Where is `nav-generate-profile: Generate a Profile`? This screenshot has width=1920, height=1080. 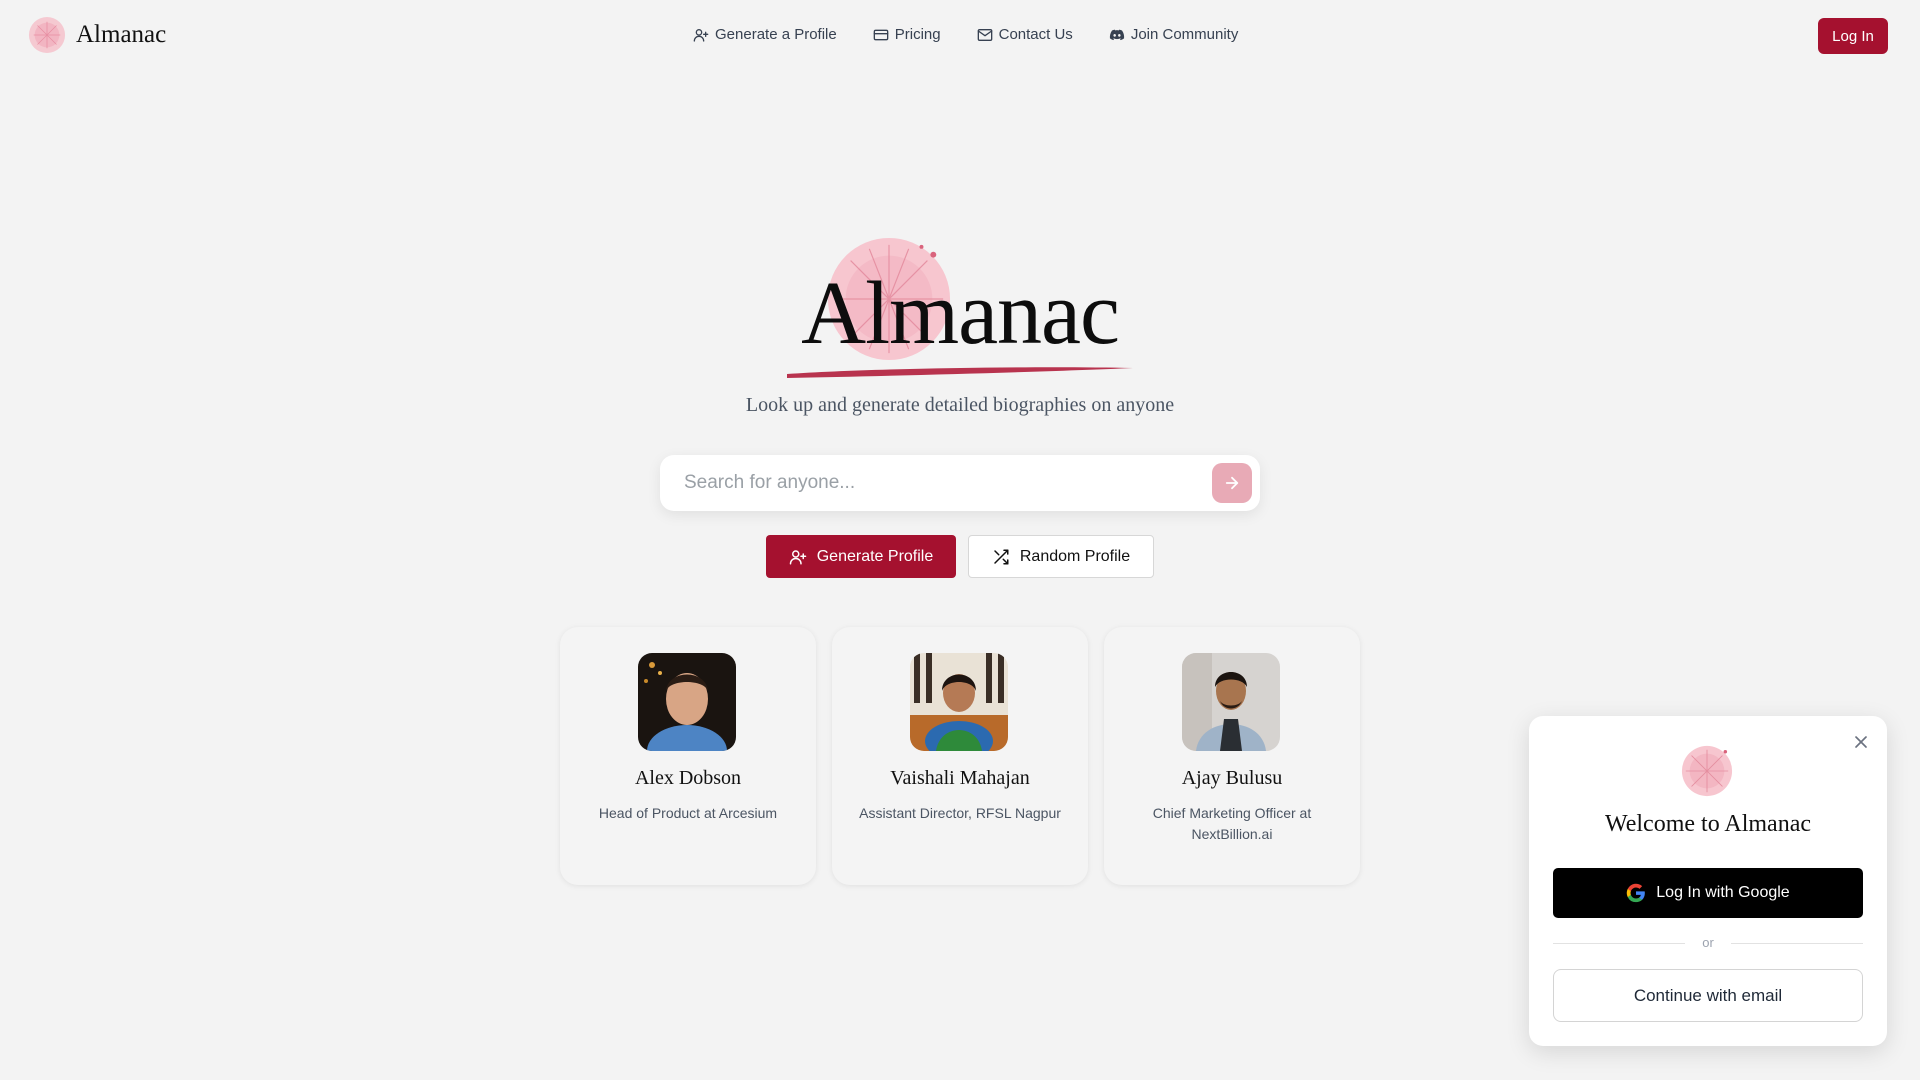 nav-generate-profile: Generate a Profile is located at coordinates (765, 34).